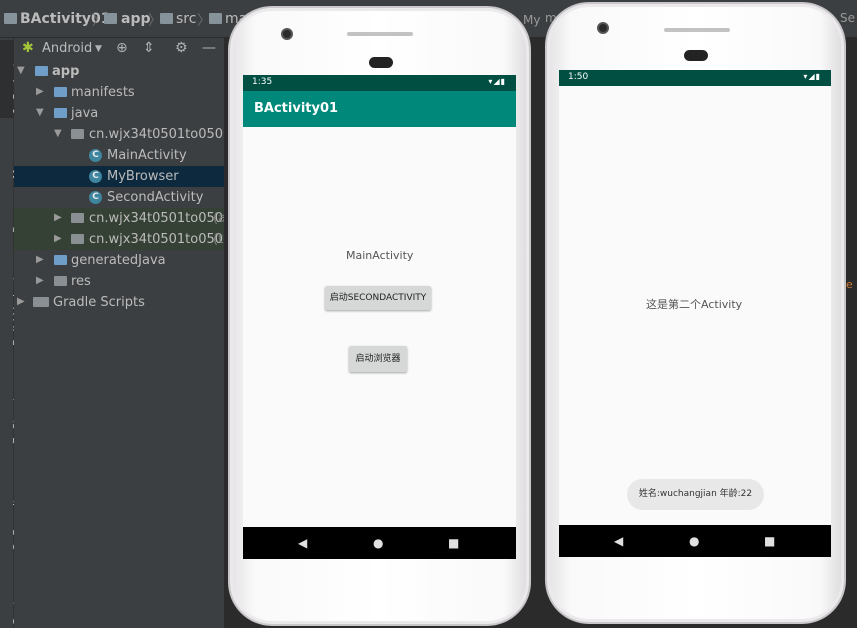 Image resolution: width=857 pixels, height=628 pixels. I want to click on tree-item-mainactivity: C MainActivity, so click(119, 155).